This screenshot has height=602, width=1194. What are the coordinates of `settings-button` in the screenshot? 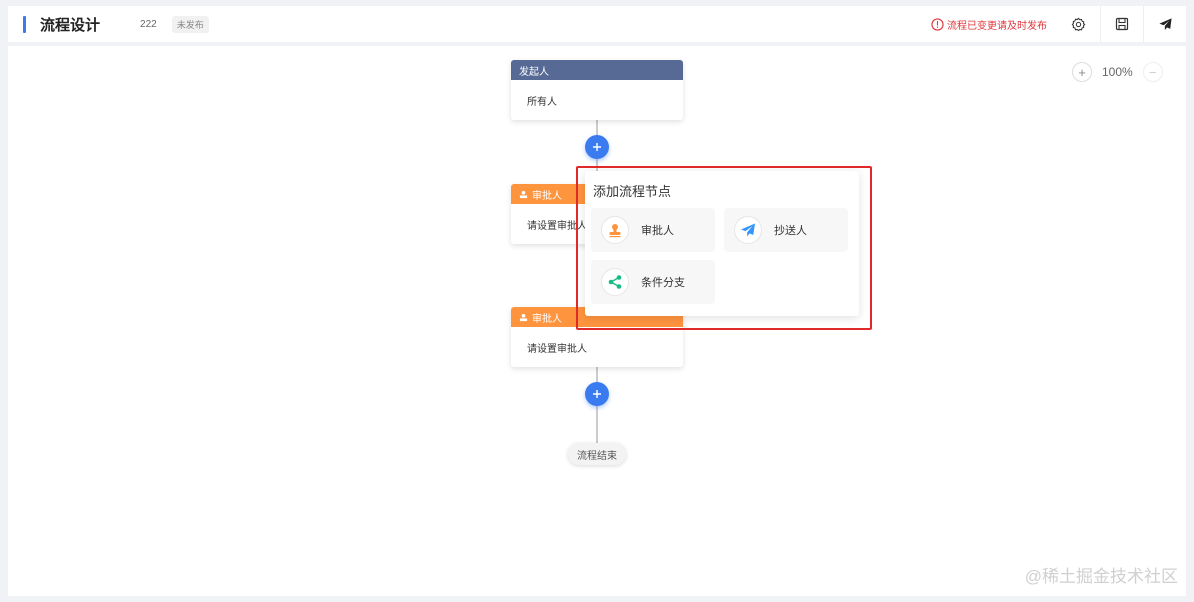 It's located at (1078, 24).